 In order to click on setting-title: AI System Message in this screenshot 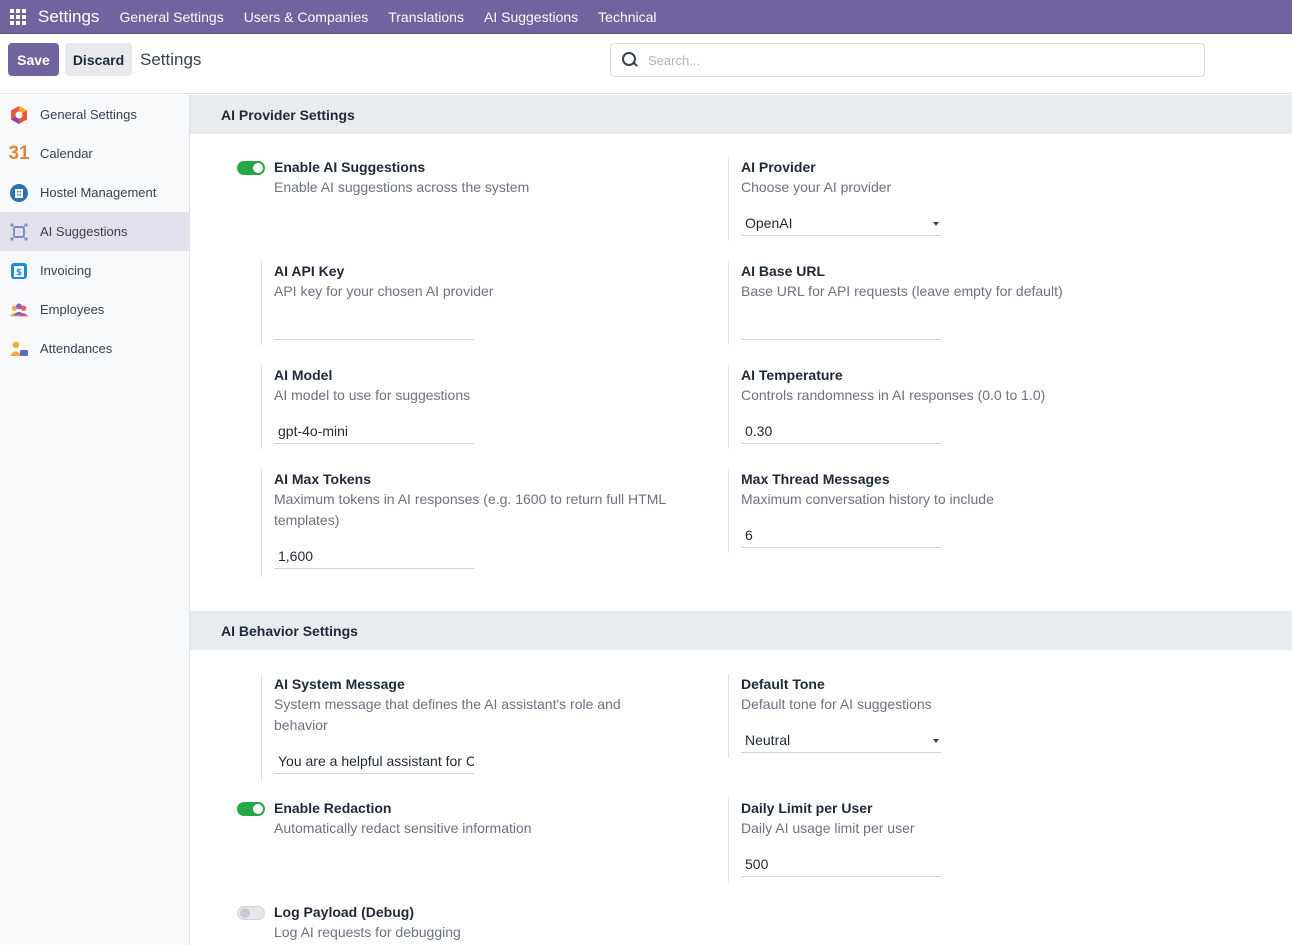, I will do `click(339, 684)`.